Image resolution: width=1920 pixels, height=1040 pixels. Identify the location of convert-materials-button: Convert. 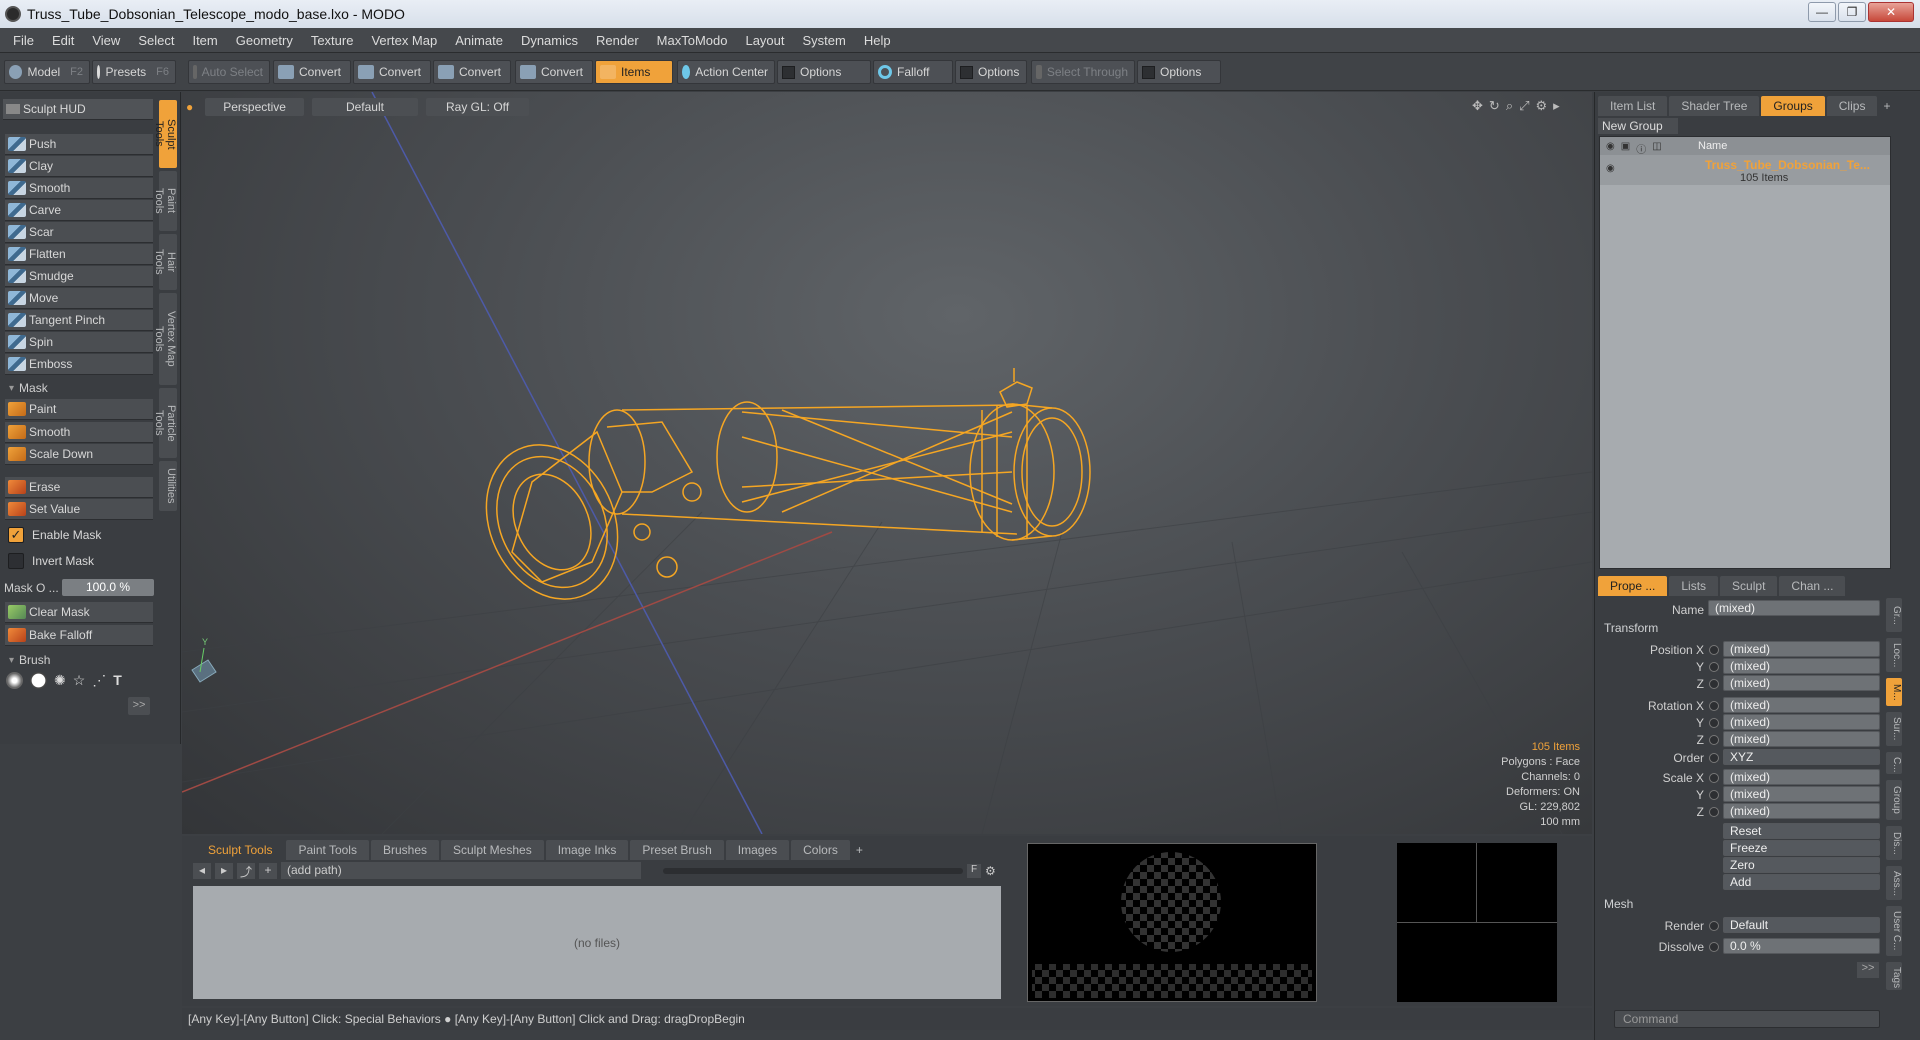
(554, 72).